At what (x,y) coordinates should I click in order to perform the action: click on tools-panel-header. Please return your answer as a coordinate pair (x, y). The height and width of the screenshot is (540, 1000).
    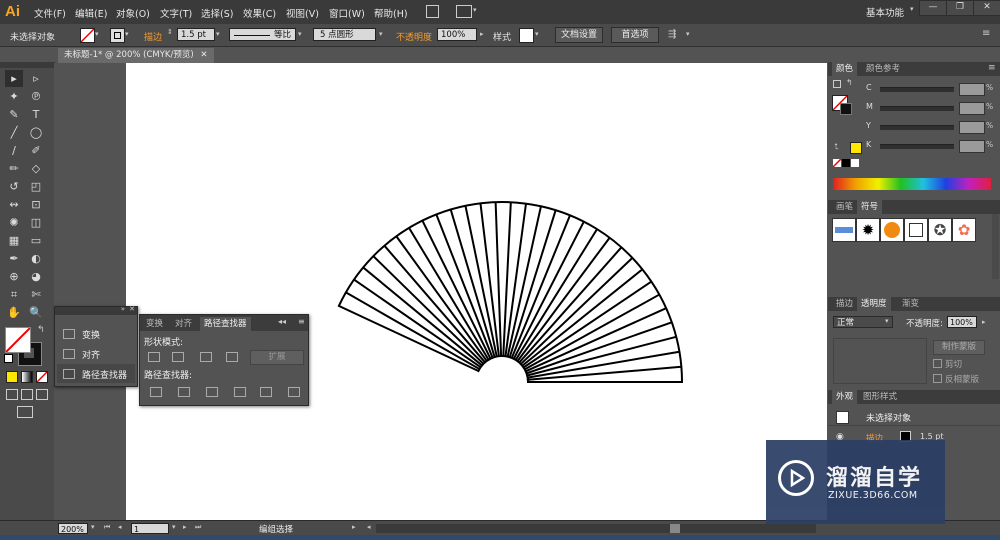
    Looking at the image, I should click on (27, 65).